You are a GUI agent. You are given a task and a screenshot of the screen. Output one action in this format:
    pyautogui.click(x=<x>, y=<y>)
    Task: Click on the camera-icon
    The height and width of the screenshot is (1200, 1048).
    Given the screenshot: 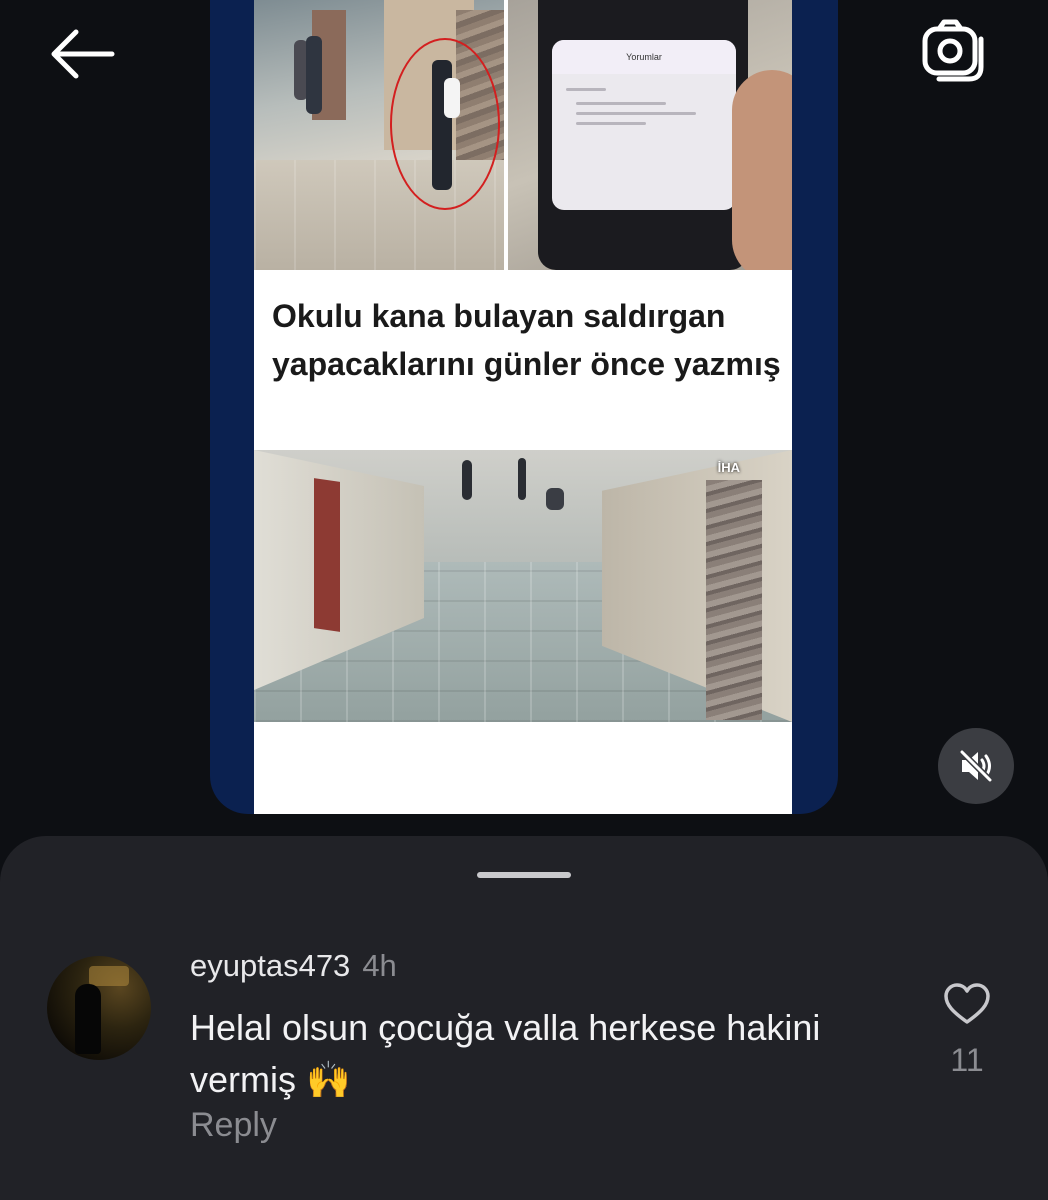 What is the action you would take?
    pyautogui.click(x=953, y=50)
    